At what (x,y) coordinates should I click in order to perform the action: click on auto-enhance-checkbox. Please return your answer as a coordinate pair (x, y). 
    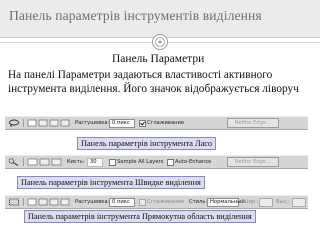
    Looking at the image, I should click on (170, 162).